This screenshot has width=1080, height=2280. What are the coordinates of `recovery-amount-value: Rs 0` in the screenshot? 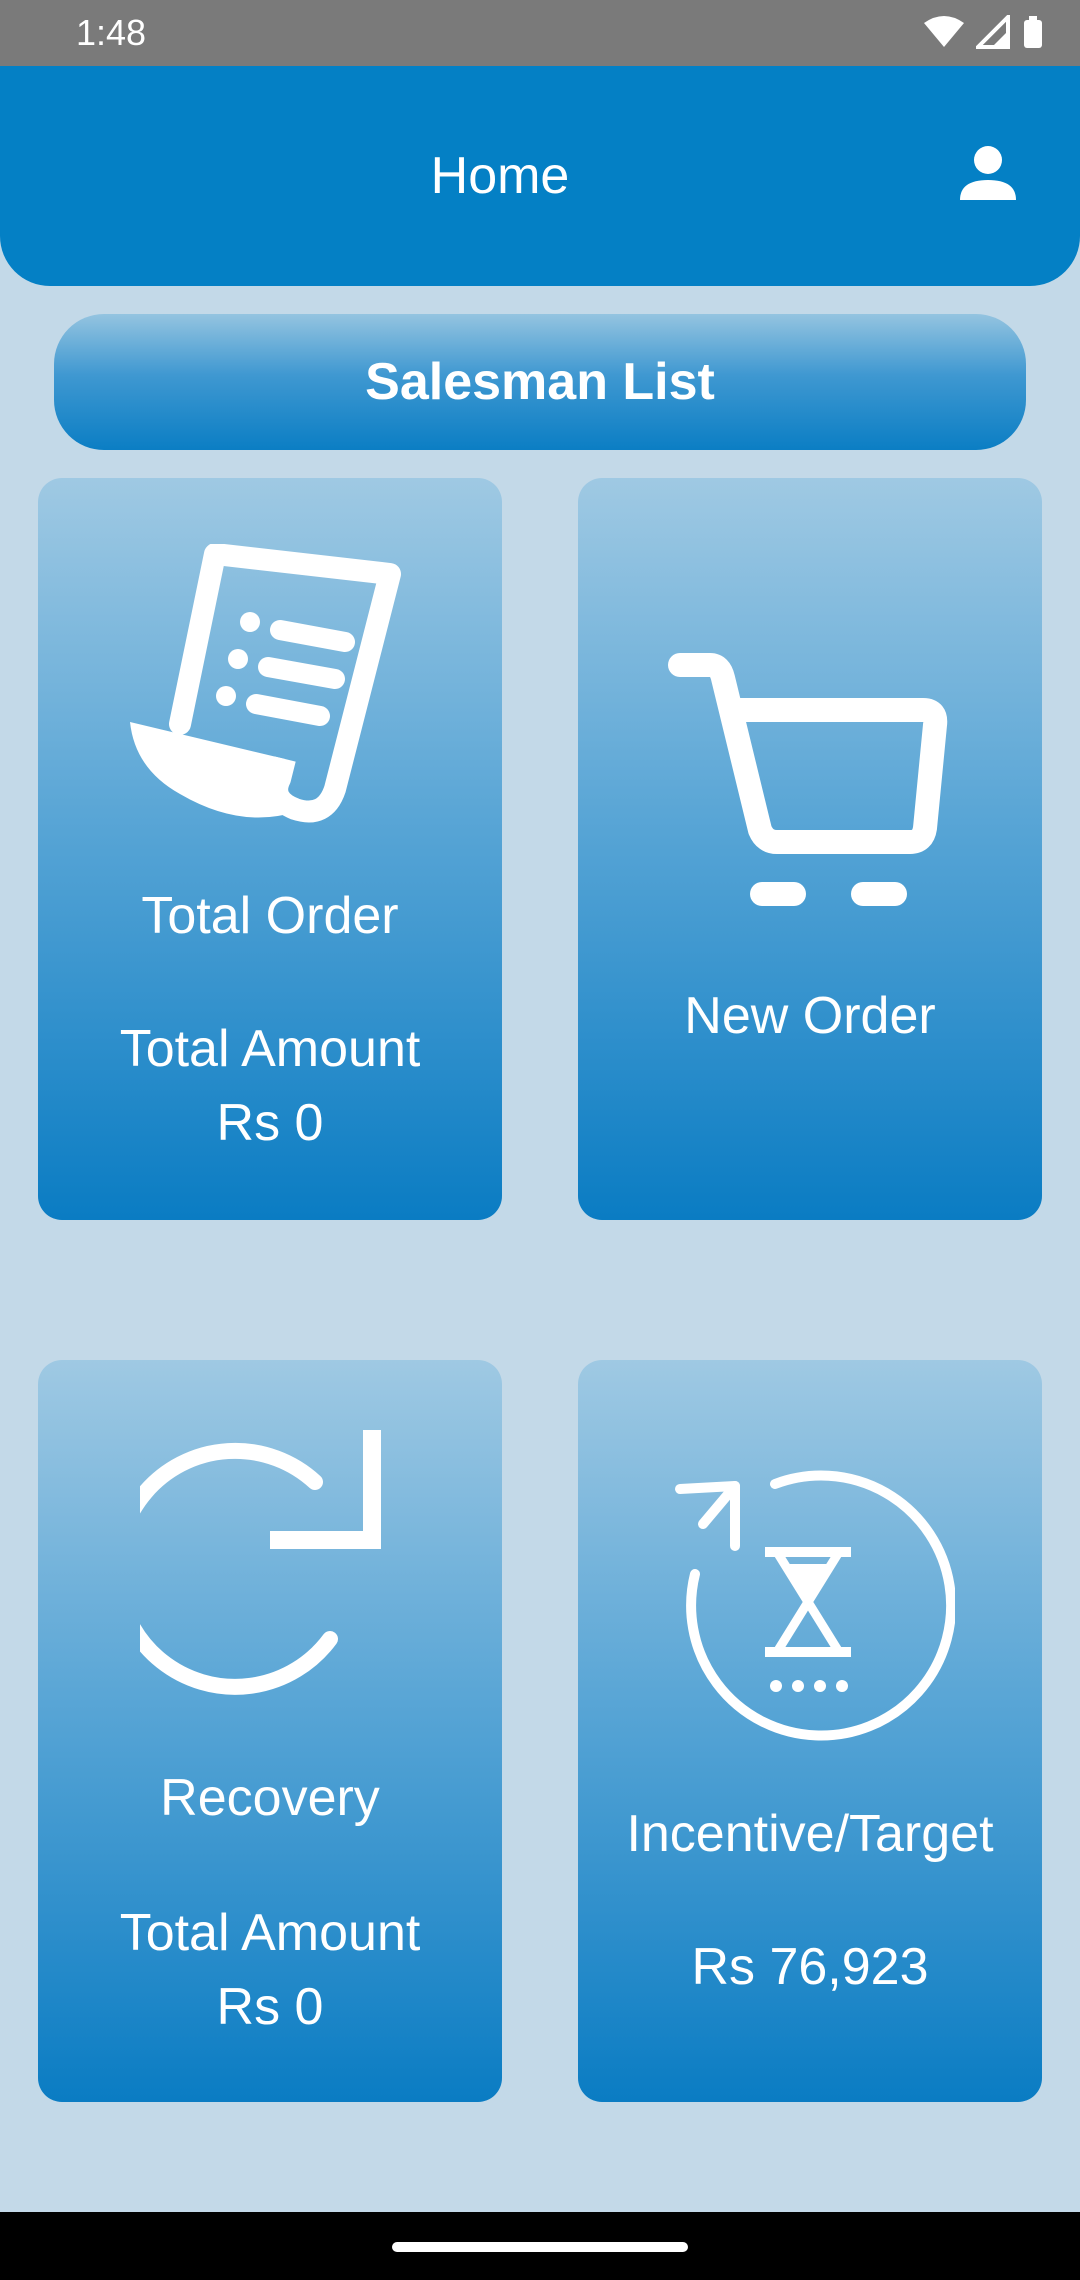 It's located at (270, 2007).